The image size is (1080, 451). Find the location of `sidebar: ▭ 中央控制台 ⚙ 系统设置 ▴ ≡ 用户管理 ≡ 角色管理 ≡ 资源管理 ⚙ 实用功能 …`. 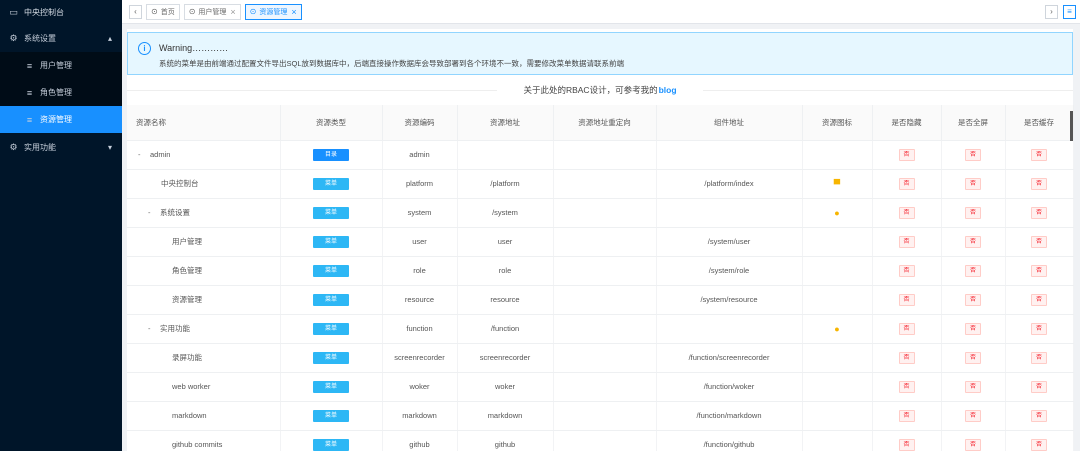

sidebar: ▭ 中央控制台 ⚙ 系统设置 ▴ ≡ 用户管理 ≡ 角色管理 ≡ 资源管理 ⚙ 实用功能 … is located at coordinates (61, 225).